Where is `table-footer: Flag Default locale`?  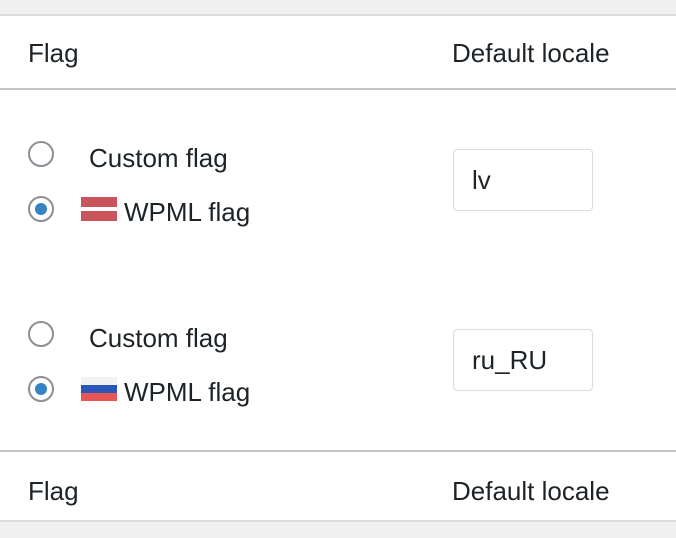
table-footer: Flag Default locale is located at coordinates (338, 487).